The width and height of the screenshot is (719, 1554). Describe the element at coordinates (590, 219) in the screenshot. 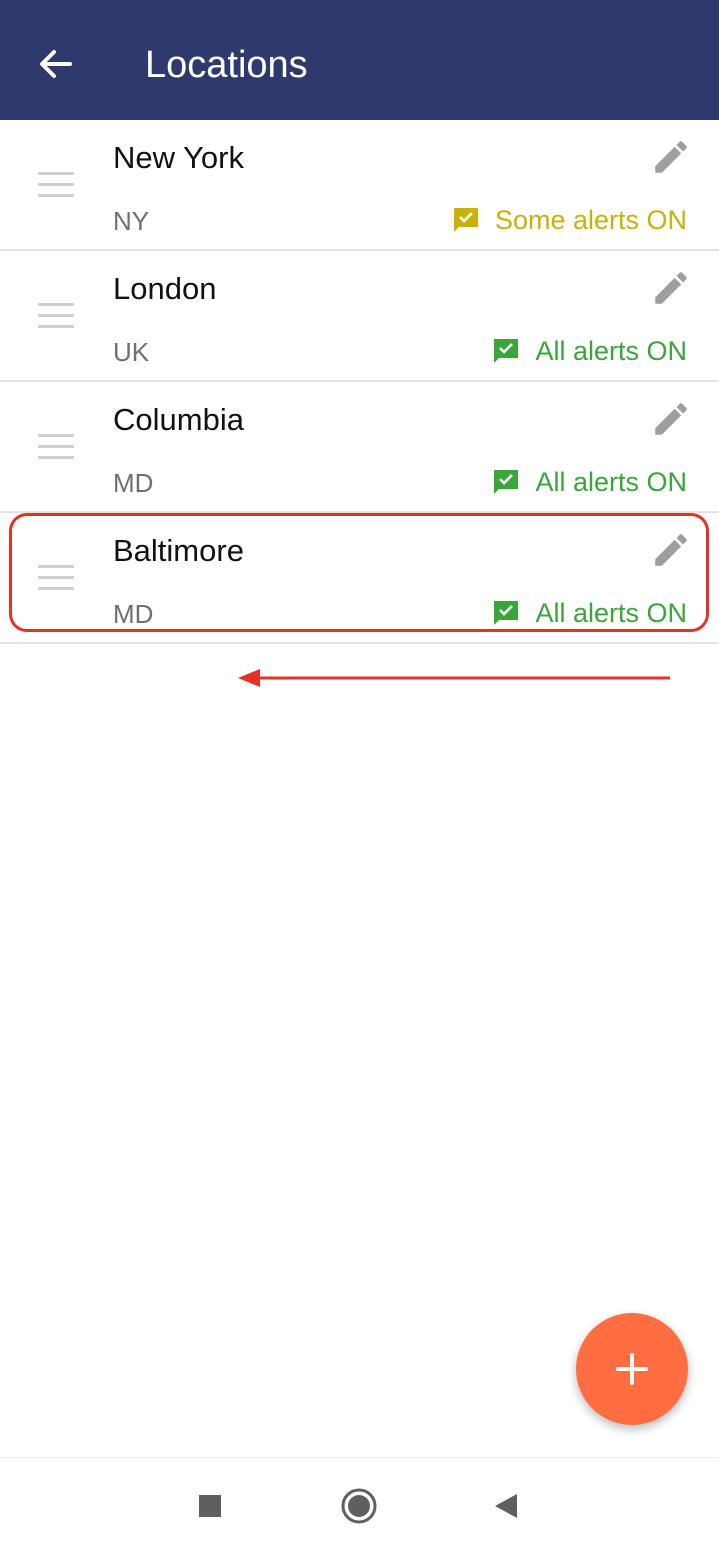

I see `alert-status-label: Some alerts ON` at that location.